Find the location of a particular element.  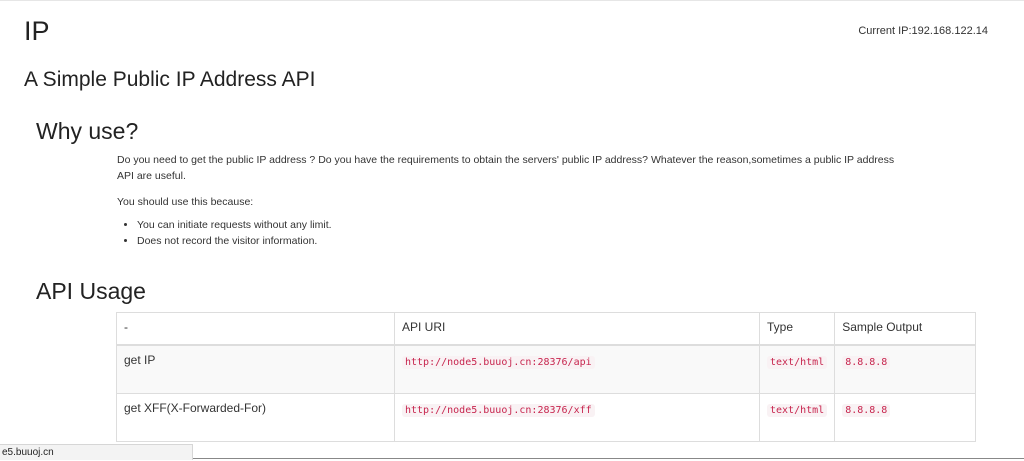

why-use-heading: Why use? is located at coordinates (87, 131).